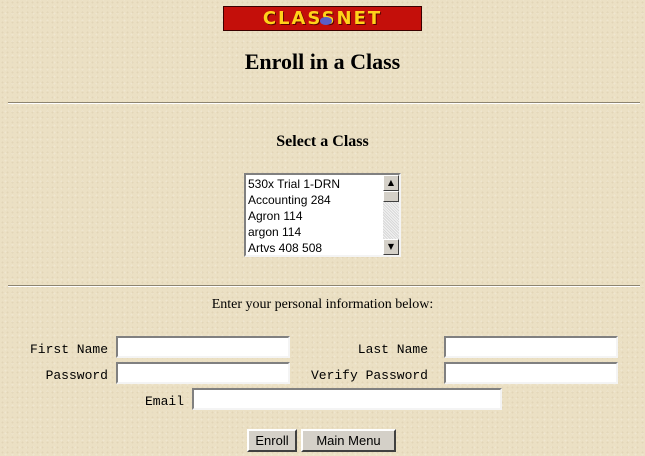  Describe the element at coordinates (322, 141) in the screenshot. I see `select-class-heading: Select a Class` at that location.